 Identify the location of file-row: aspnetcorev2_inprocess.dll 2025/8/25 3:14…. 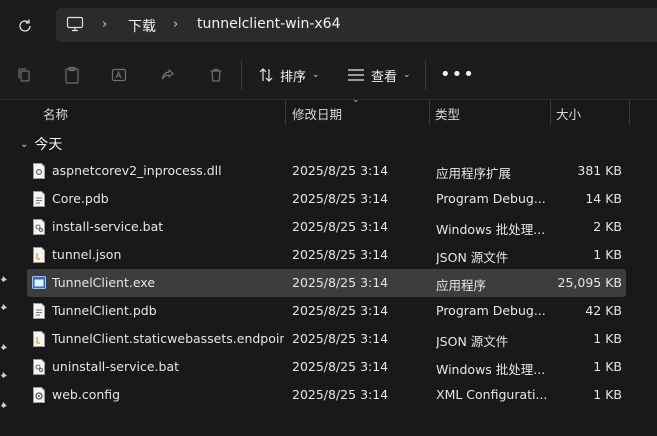
(326, 171).